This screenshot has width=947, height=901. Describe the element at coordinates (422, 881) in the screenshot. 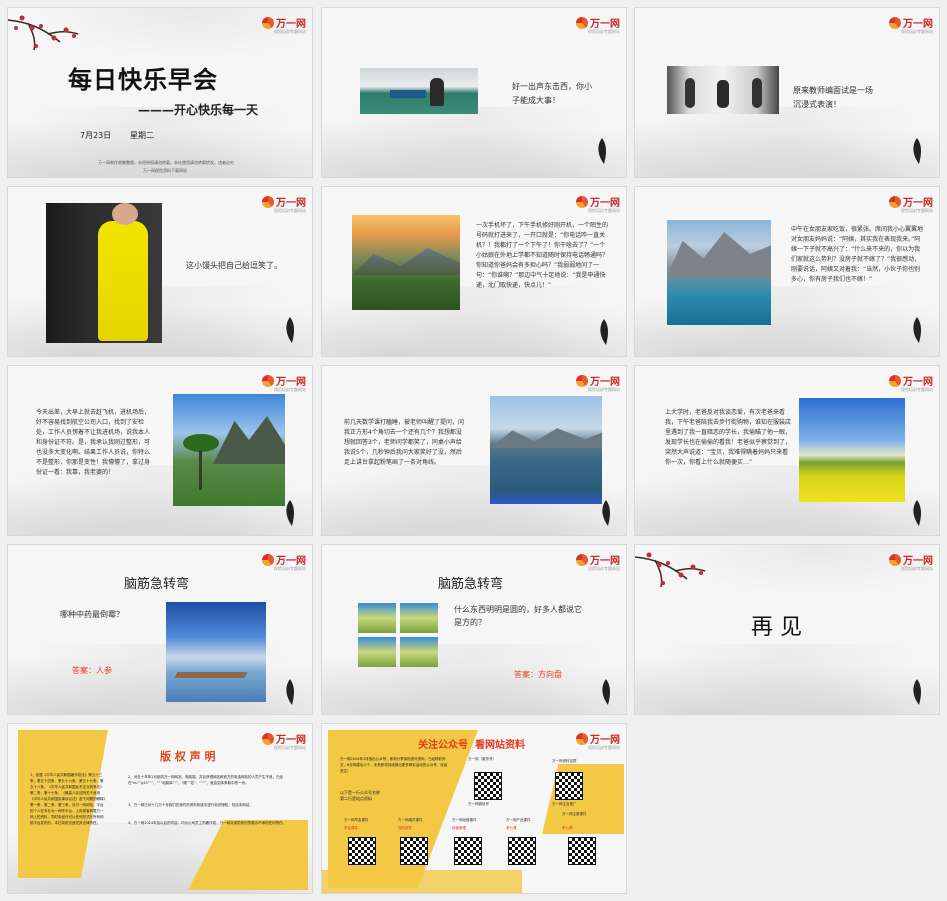

I see `yellow-panel` at that location.